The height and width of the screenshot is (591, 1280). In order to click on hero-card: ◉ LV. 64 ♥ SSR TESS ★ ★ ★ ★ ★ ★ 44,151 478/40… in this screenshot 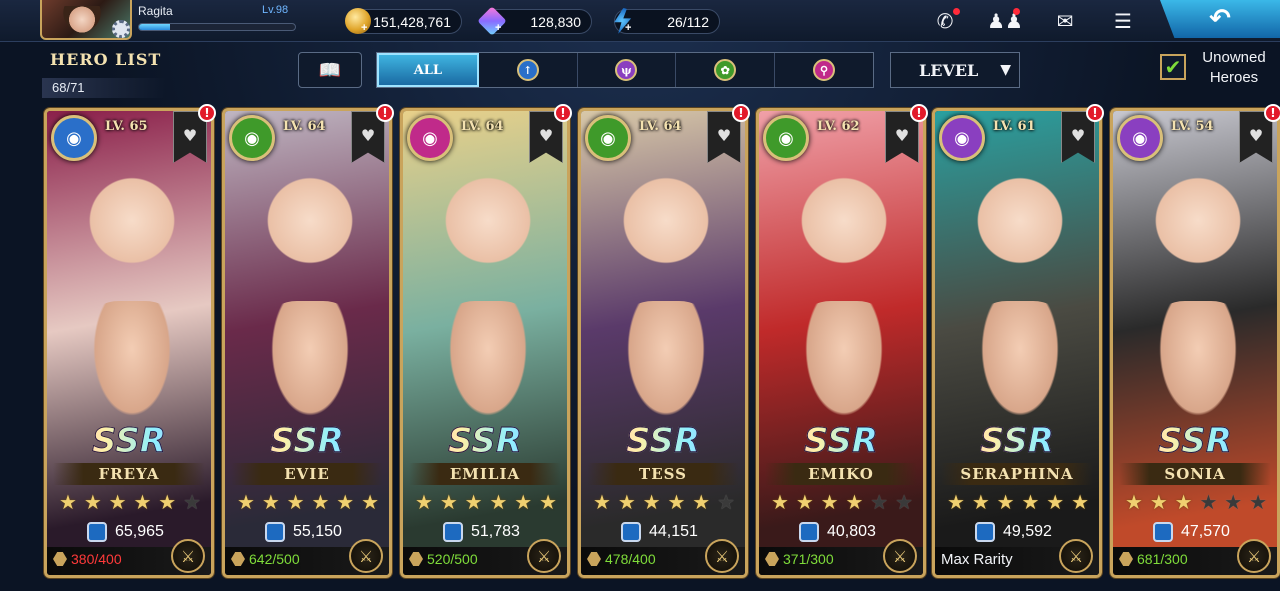, I will do `click(663, 343)`.